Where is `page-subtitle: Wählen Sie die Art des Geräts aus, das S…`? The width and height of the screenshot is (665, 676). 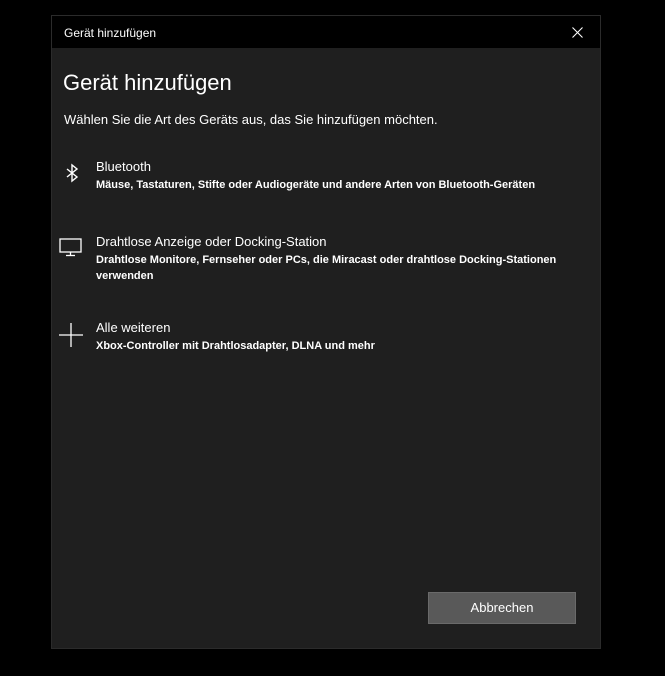
page-subtitle: Wählen Sie die Art des Geräts aus, das S… is located at coordinates (251, 119).